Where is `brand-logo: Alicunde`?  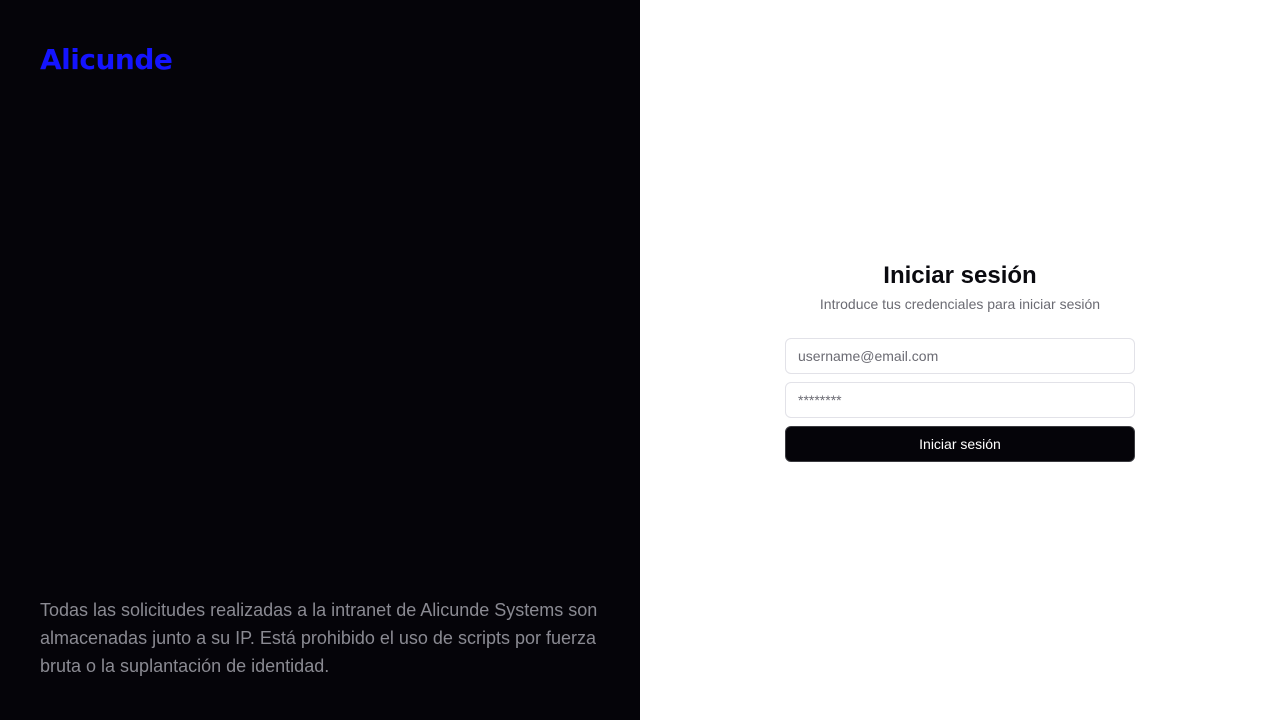
brand-logo: Alicunde is located at coordinates (106, 59).